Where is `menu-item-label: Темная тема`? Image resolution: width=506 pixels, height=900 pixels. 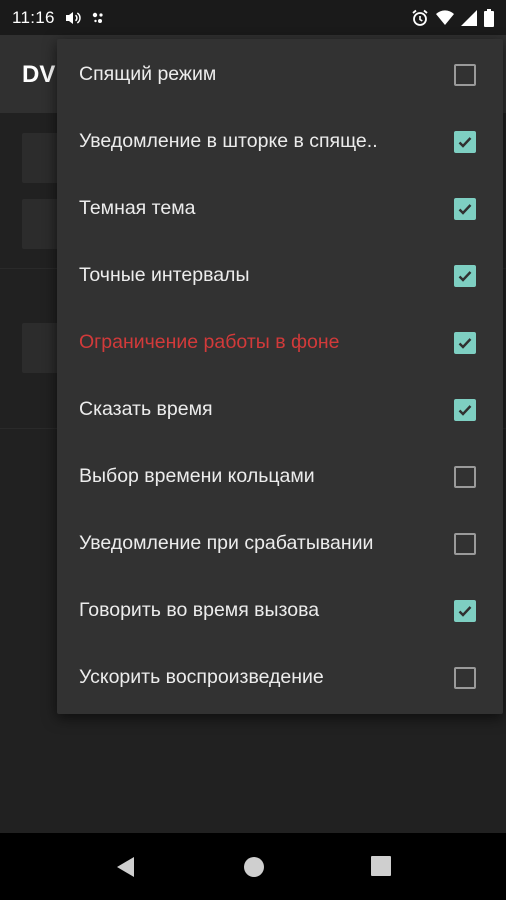 menu-item-label: Темная тема is located at coordinates (137, 208).